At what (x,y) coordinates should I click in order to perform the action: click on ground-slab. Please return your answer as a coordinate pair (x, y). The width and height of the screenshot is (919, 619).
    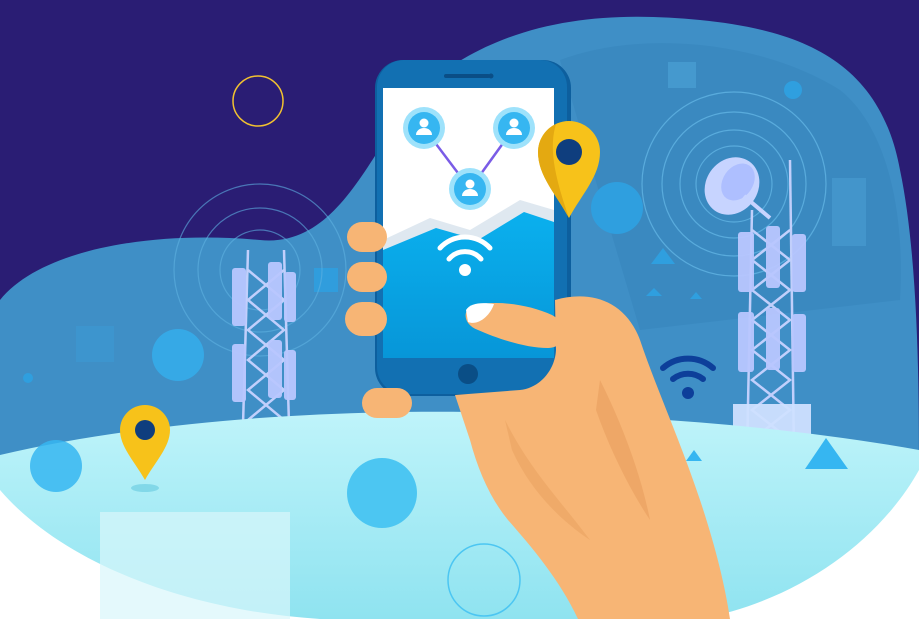
    Looking at the image, I should click on (195, 565).